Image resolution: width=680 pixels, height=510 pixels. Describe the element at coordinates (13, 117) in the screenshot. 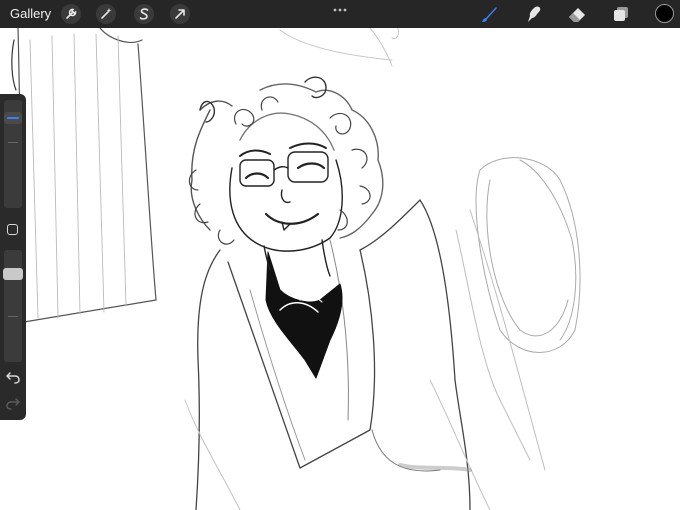

I see `brush-size-thumb` at that location.